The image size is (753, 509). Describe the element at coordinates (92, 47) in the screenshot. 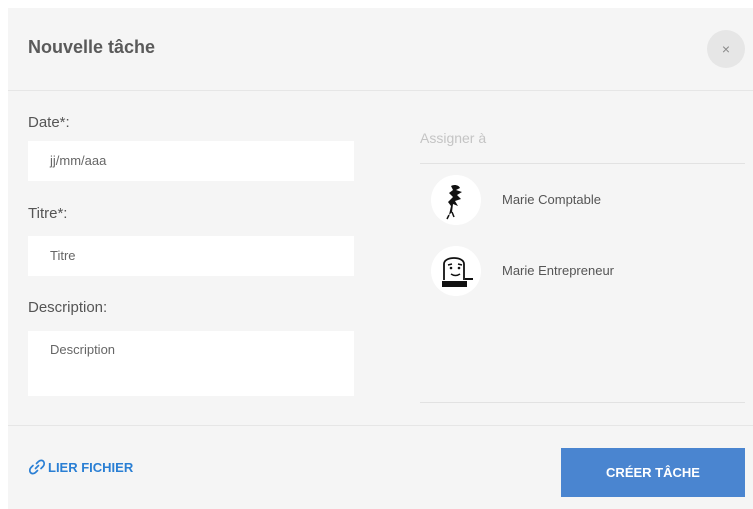

I see `dialog-title: Nouvelle tâche` at that location.